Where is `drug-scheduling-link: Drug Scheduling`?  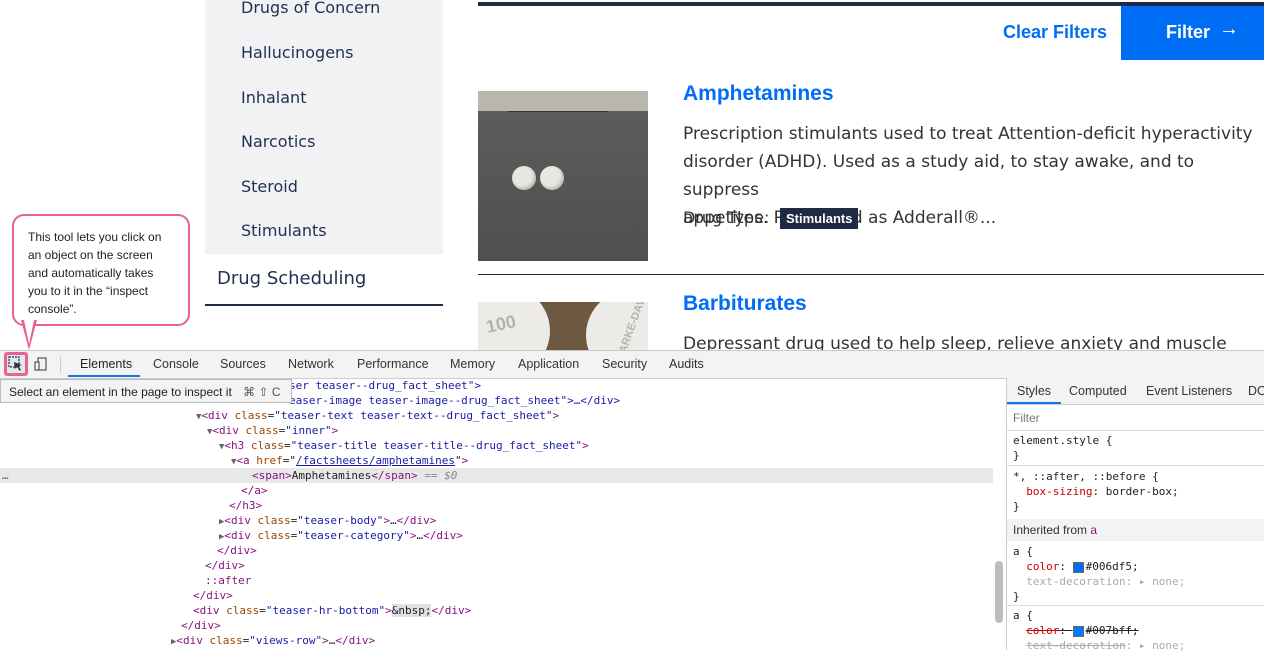 drug-scheduling-link: Drug Scheduling is located at coordinates (291, 278).